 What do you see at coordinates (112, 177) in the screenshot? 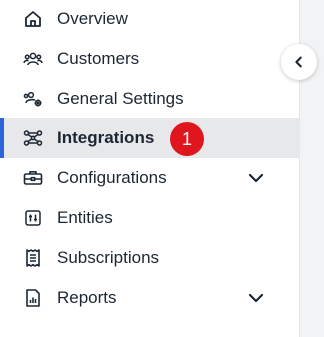
I see `sidebar-item-label: Configurations` at bounding box center [112, 177].